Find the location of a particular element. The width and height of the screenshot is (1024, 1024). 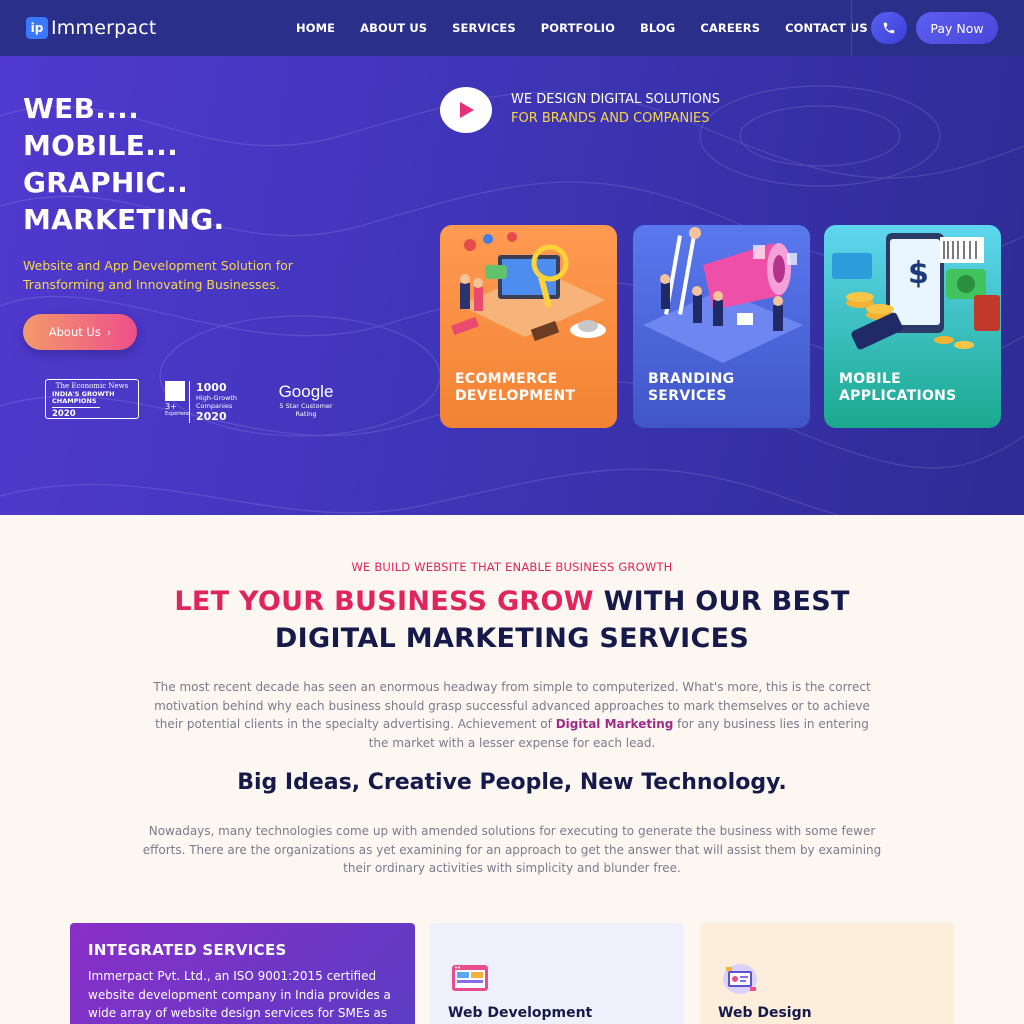

integrated-services-title: INTEGRATED SERVICES is located at coordinates (187, 950).